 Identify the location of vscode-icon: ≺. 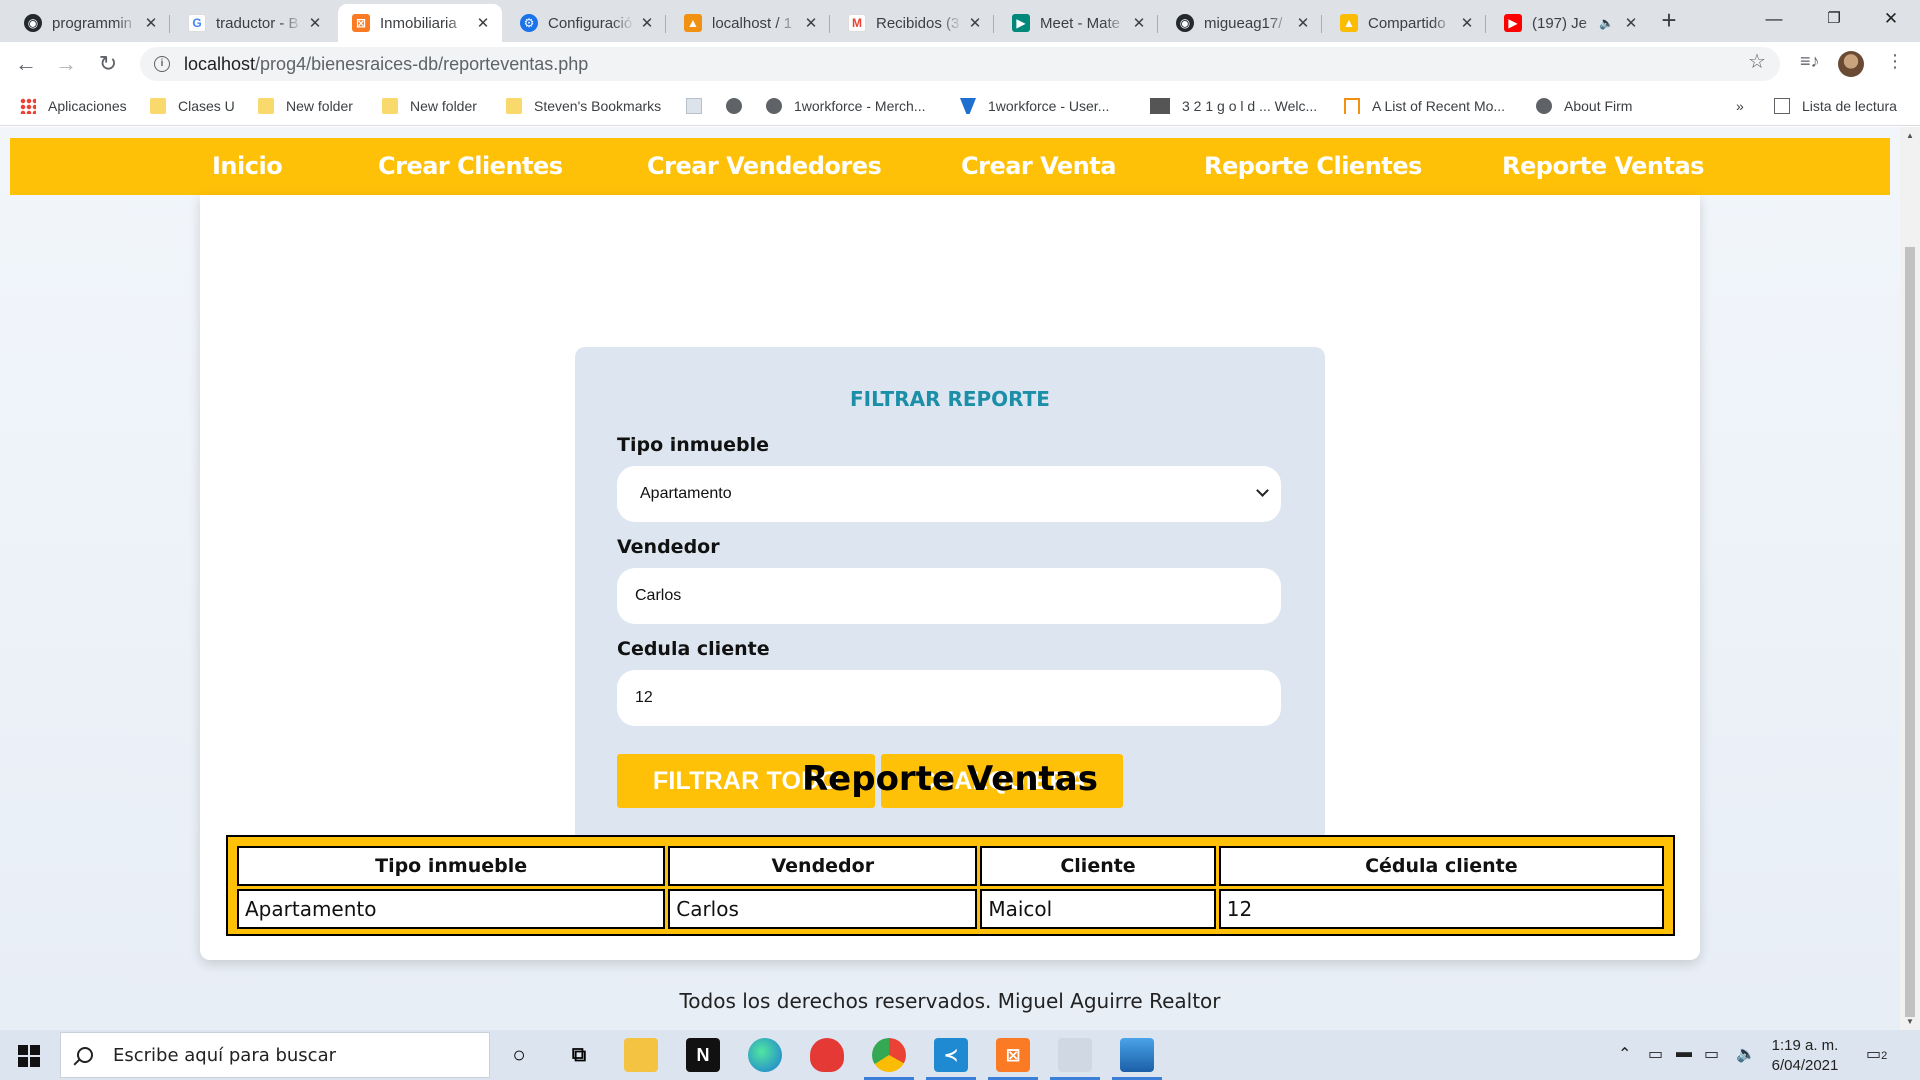
(951, 1059).